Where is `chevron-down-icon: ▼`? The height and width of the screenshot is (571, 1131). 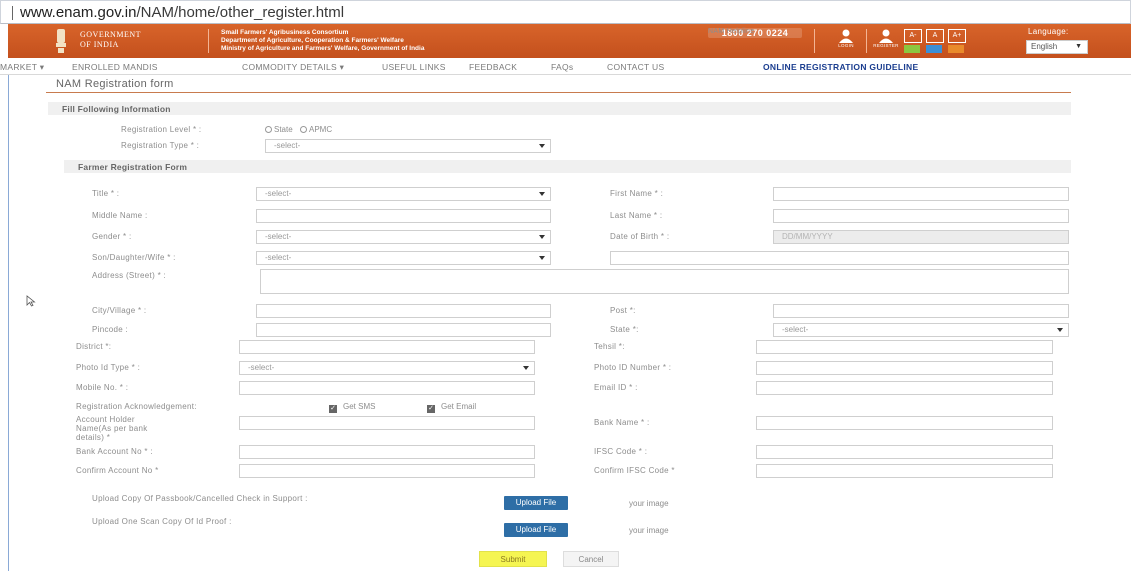
chevron-down-icon: ▼ is located at coordinates (1078, 46).